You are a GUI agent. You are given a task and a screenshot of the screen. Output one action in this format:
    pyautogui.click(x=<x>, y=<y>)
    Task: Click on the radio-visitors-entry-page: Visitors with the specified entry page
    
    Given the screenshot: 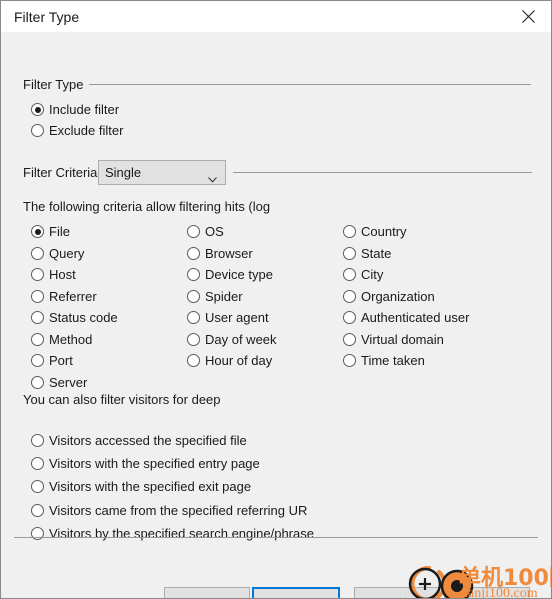 What is the action you would take?
    pyautogui.click(x=145, y=463)
    